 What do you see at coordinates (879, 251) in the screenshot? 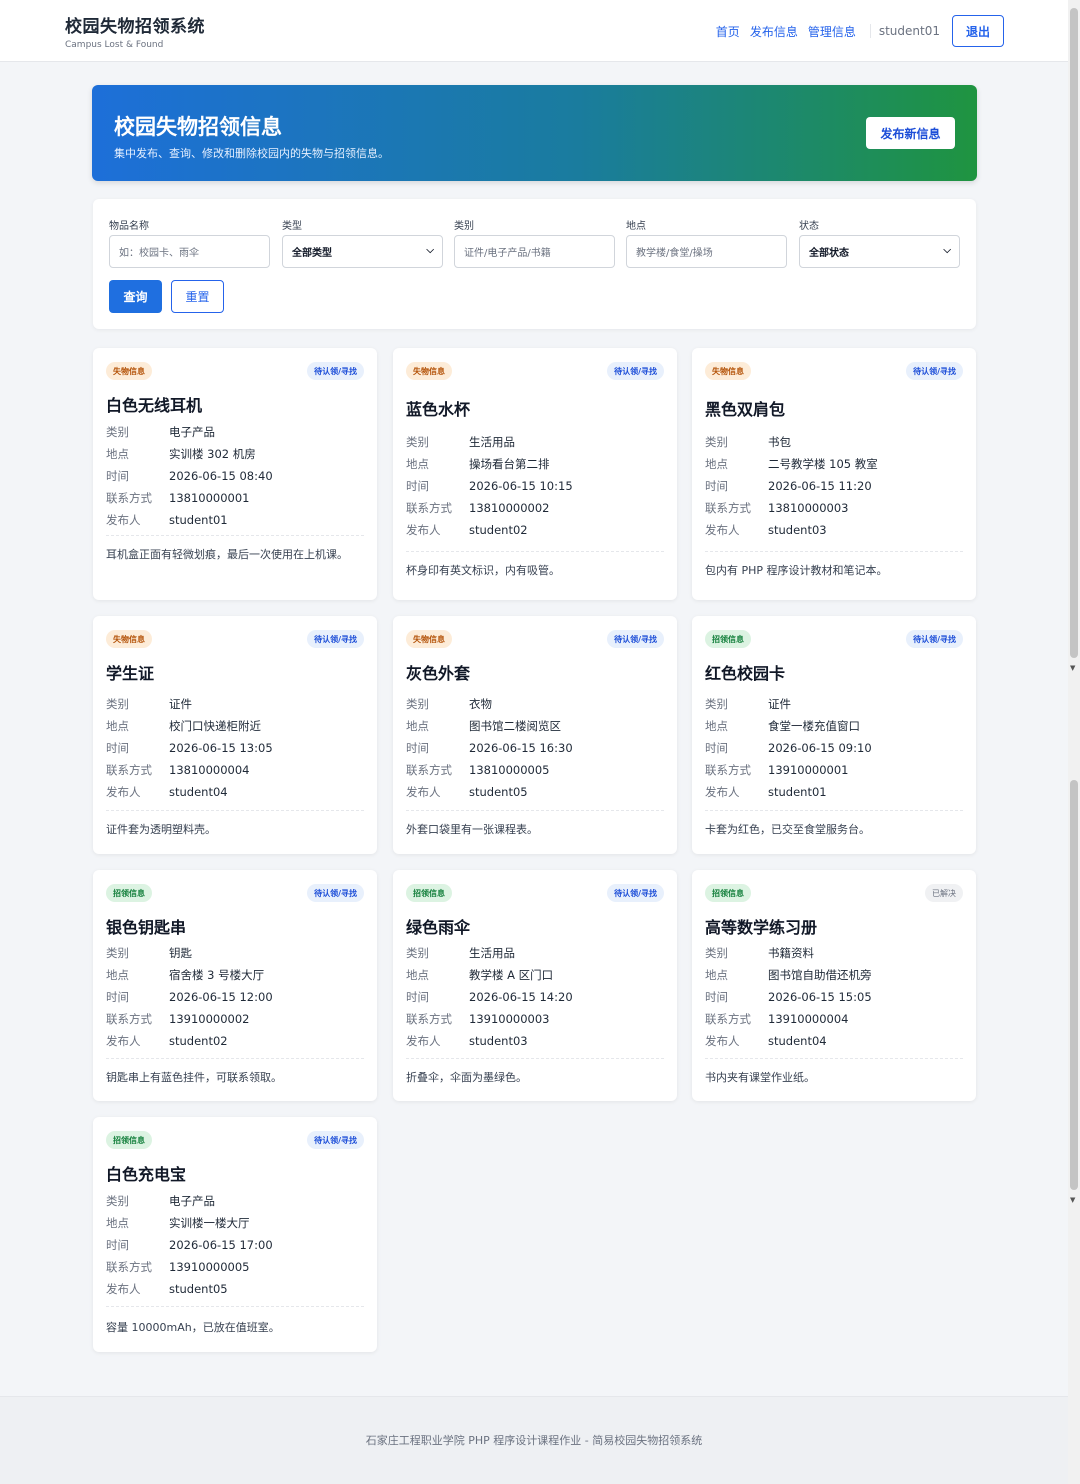
I see `status-select: 全部状态 ⌵` at bounding box center [879, 251].